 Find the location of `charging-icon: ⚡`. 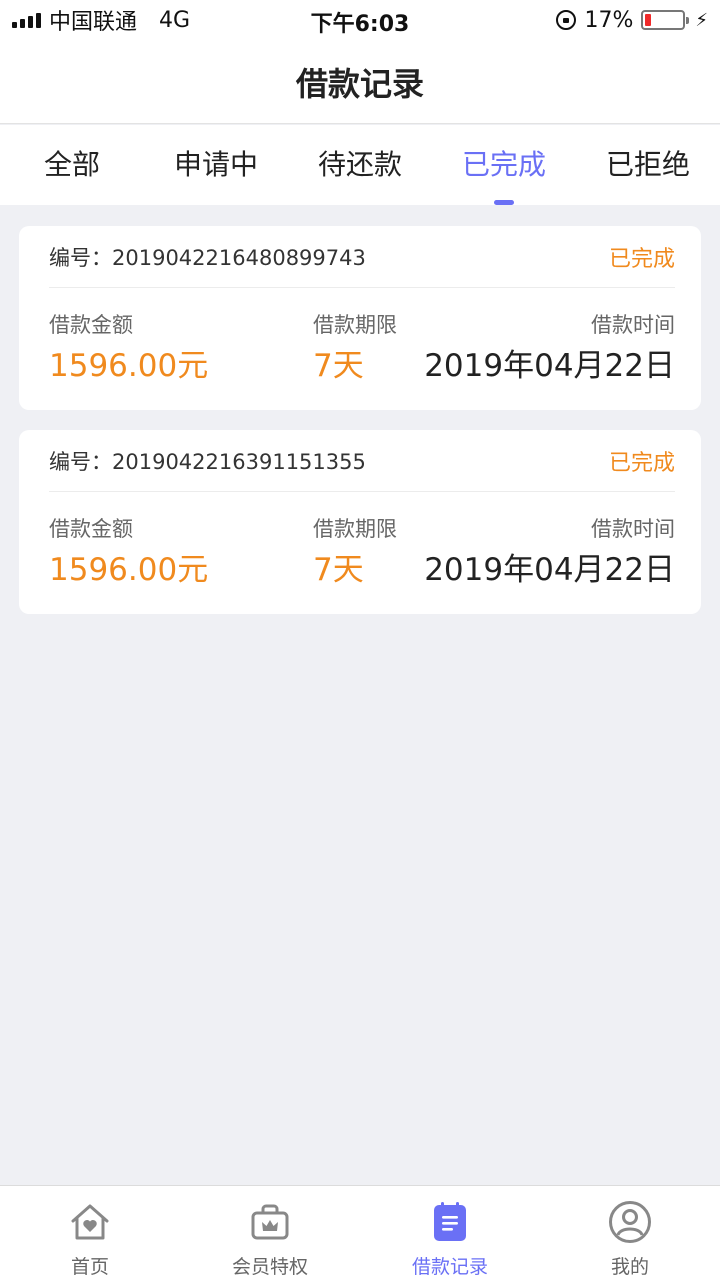

charging-icon: ⚡ is located at coordinates (701, 20).